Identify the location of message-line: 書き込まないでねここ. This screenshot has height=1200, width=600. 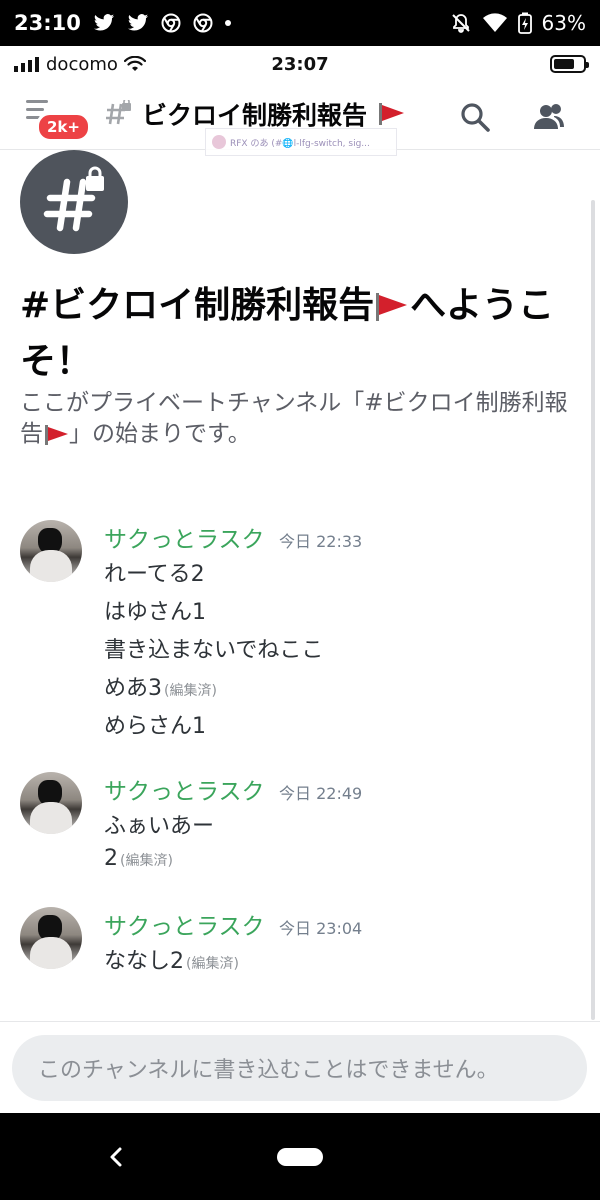
(213, 648).